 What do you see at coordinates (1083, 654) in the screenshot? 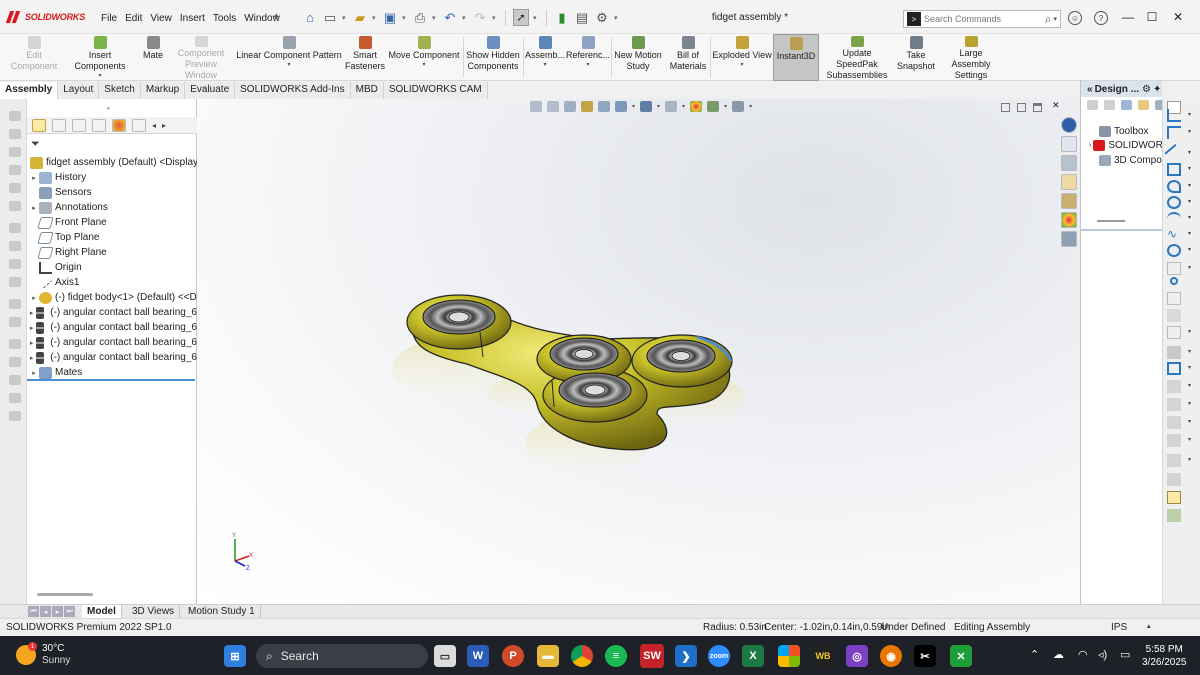
I see `wifi-icon: ◠` at bounding box center [1083, 654].